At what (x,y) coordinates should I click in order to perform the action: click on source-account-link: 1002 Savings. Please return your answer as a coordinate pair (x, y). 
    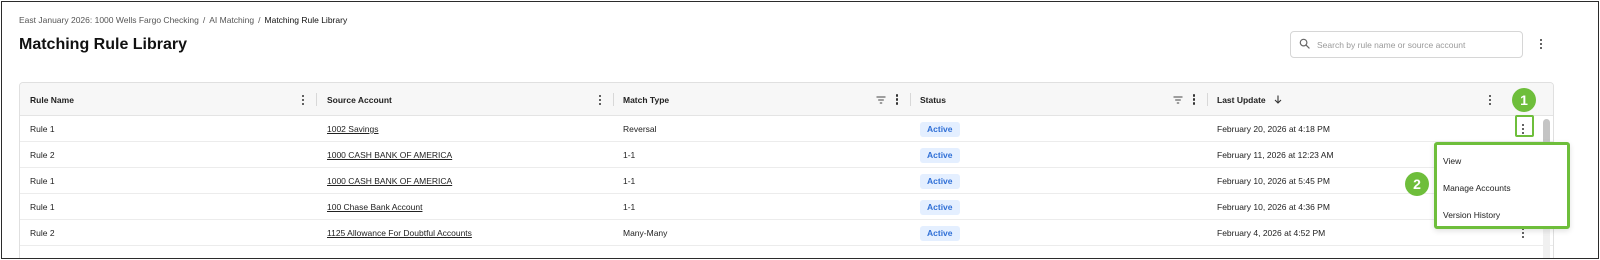
    Looking at the image, I should click on (353, 129).